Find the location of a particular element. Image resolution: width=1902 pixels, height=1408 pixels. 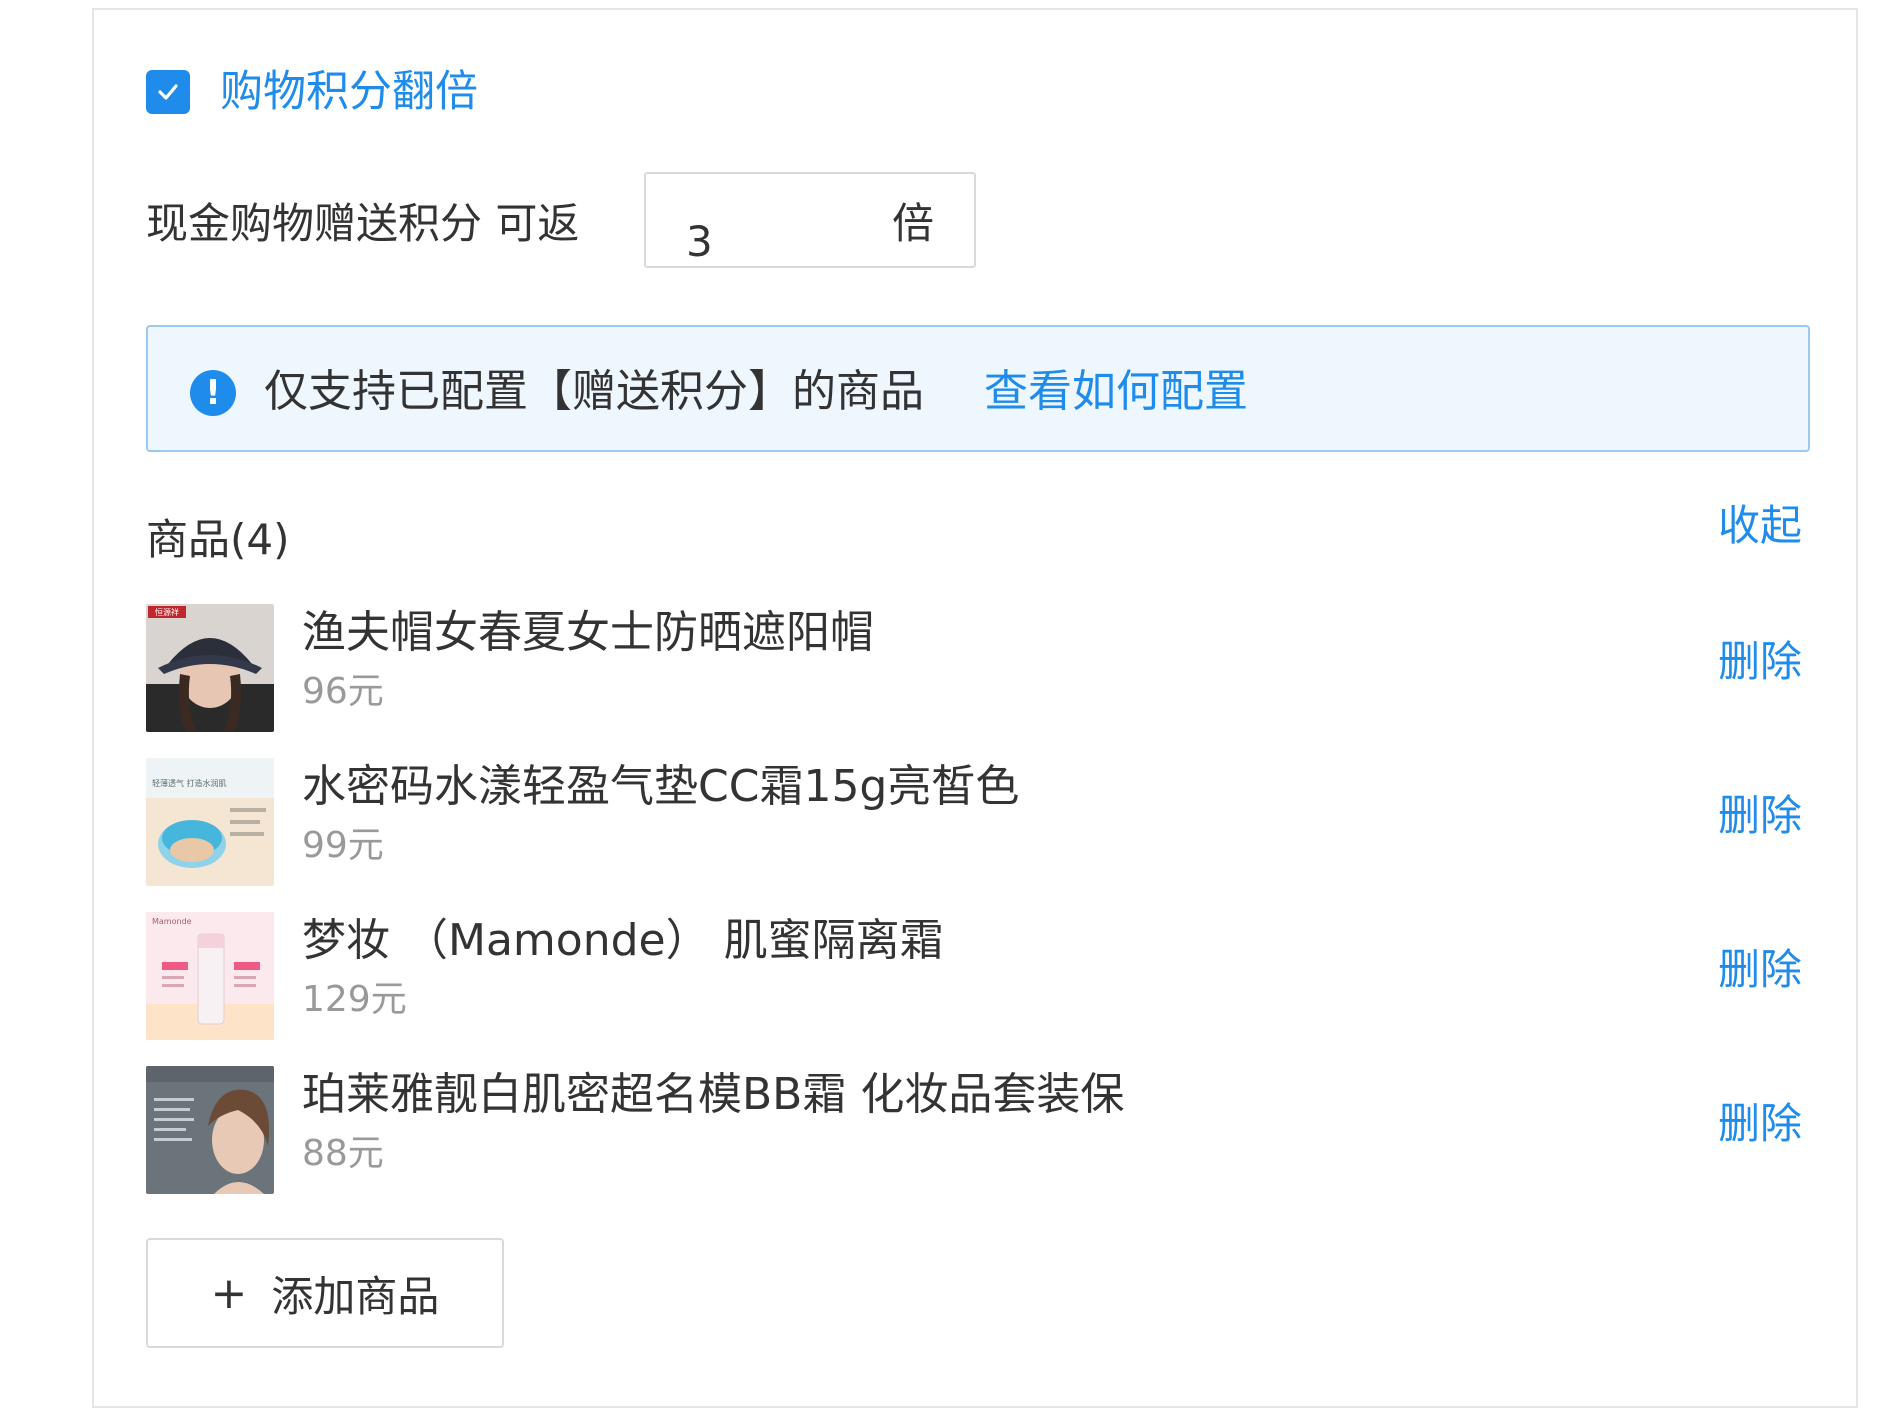

check-icon is located at coordinates (168, 92).